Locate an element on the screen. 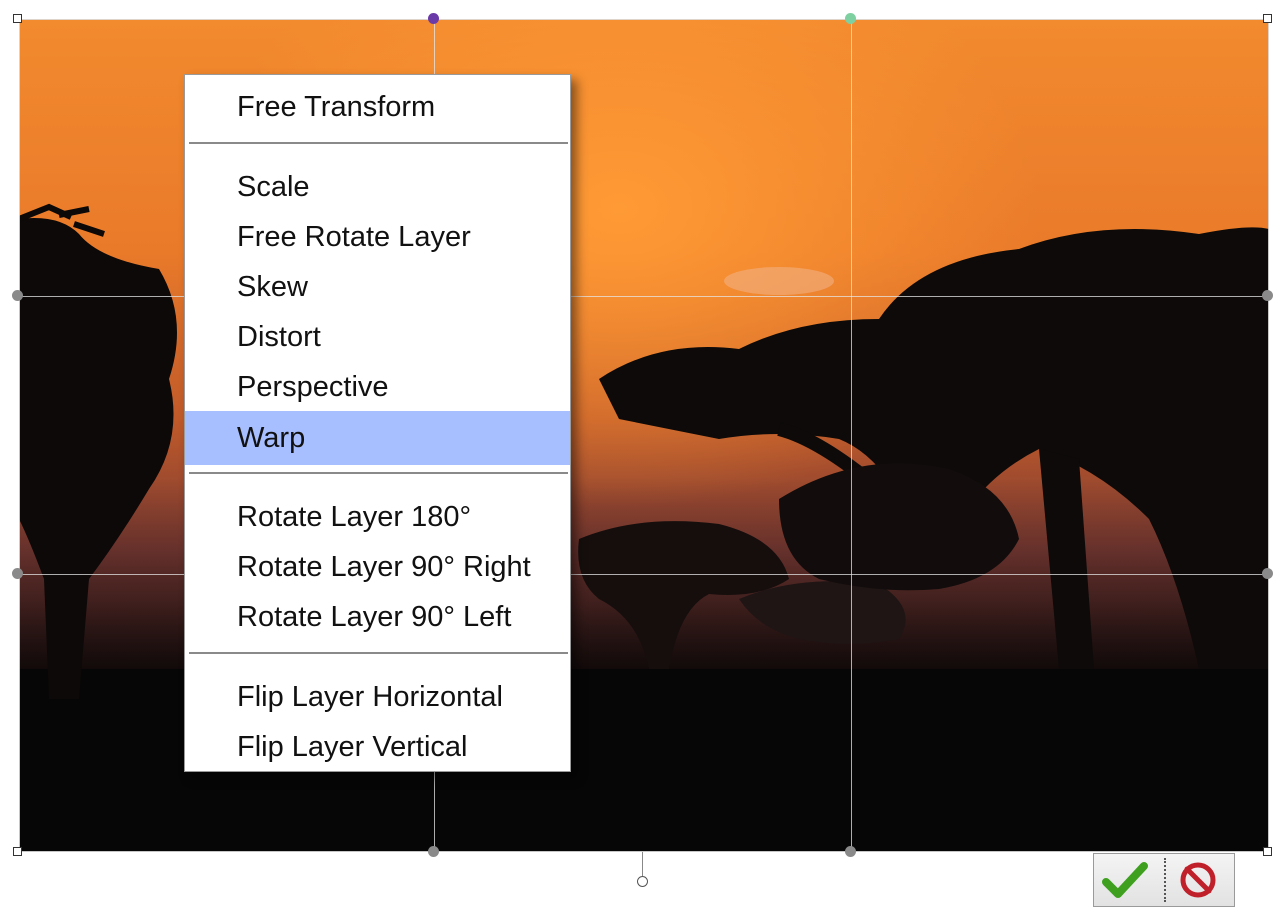 This screenshot has width=1285, height=918. menu-item-distort: Distort is located at coordinates (377, 337).